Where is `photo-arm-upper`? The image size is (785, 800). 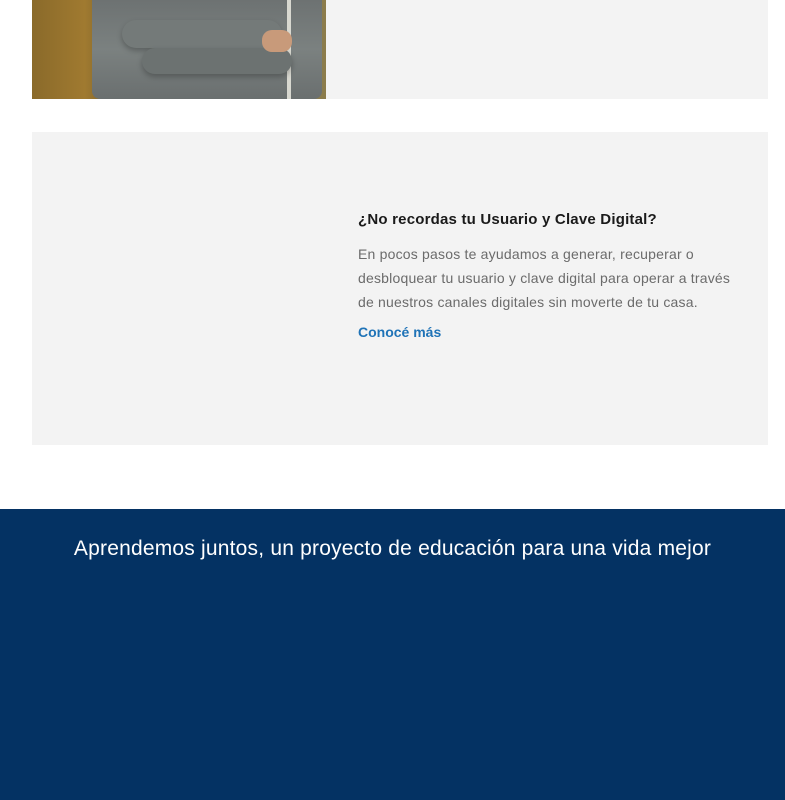
photo-arm-upper is located at coordinates (202, 34).